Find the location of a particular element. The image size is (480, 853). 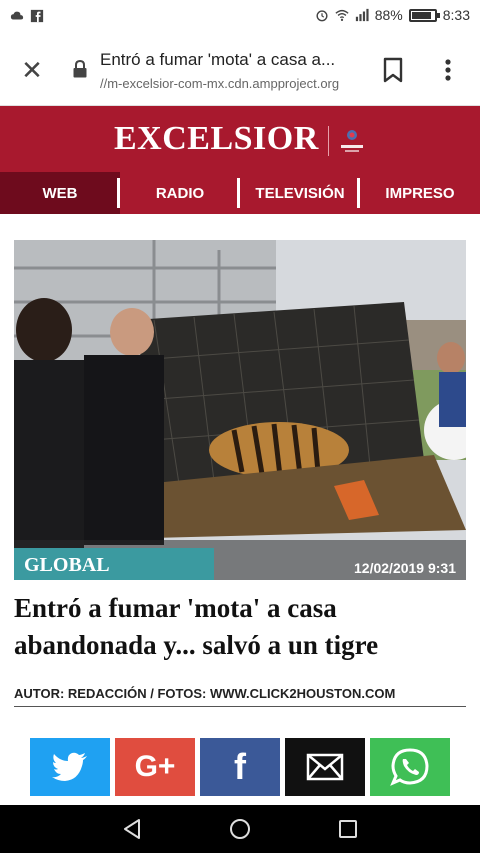

status-bar: 88% 8:33 is located at coordinates (240, 17).